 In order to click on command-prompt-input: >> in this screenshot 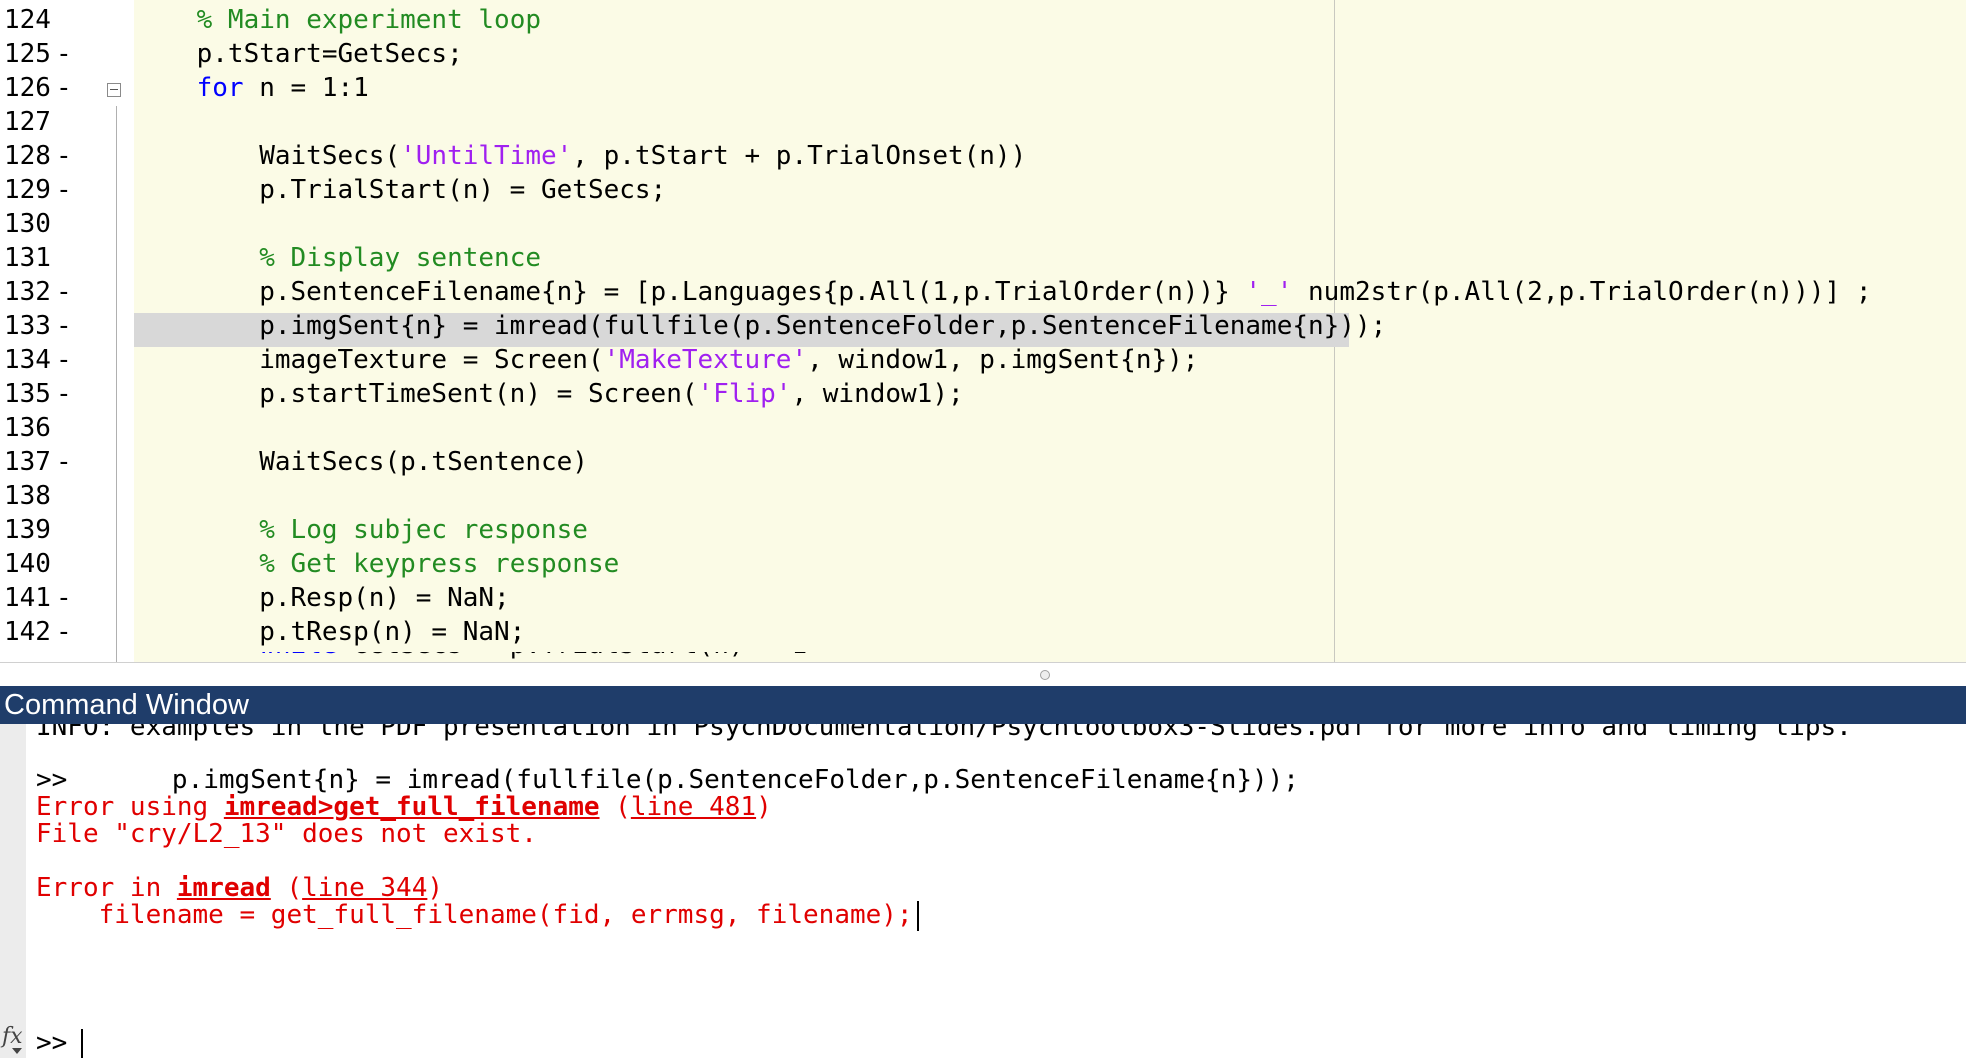, I will do `click(60, 1042)`.